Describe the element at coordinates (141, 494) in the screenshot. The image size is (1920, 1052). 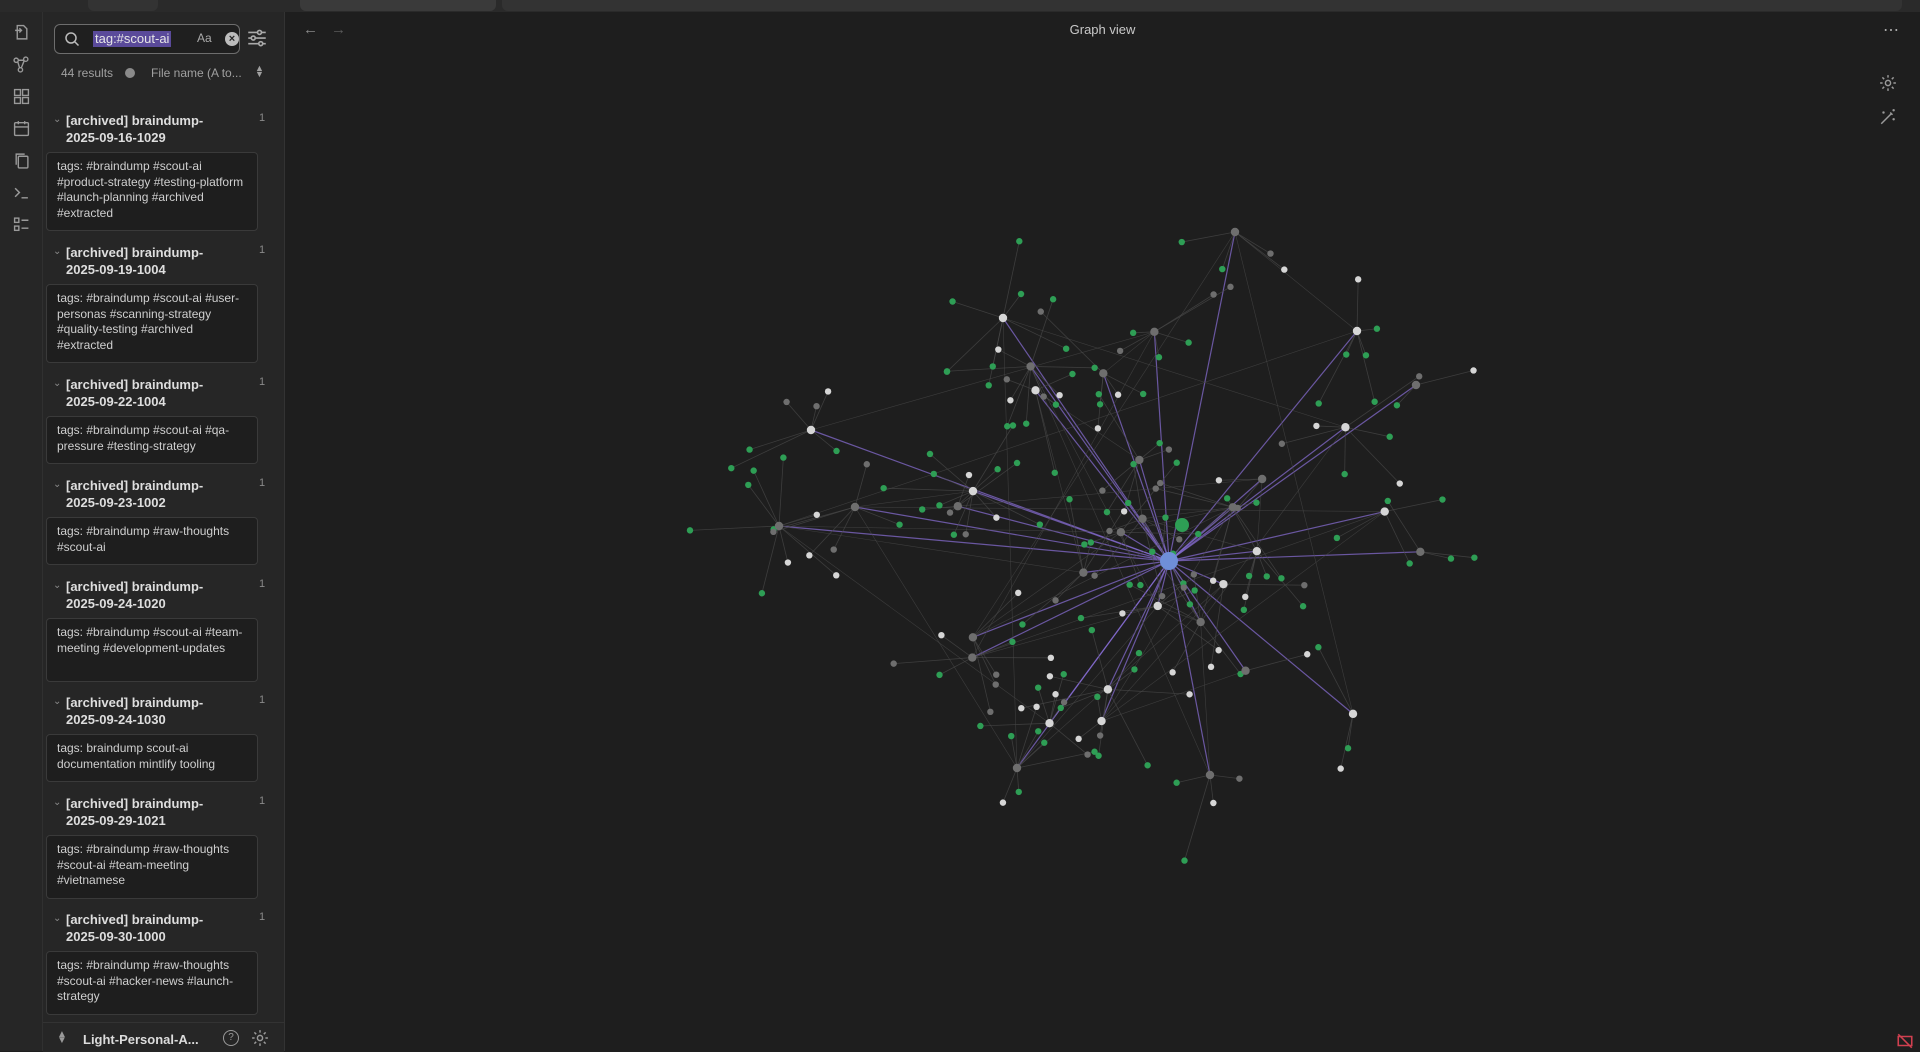
I see `result-title: [archived] braindump-2025-09-23-1002` at that location.